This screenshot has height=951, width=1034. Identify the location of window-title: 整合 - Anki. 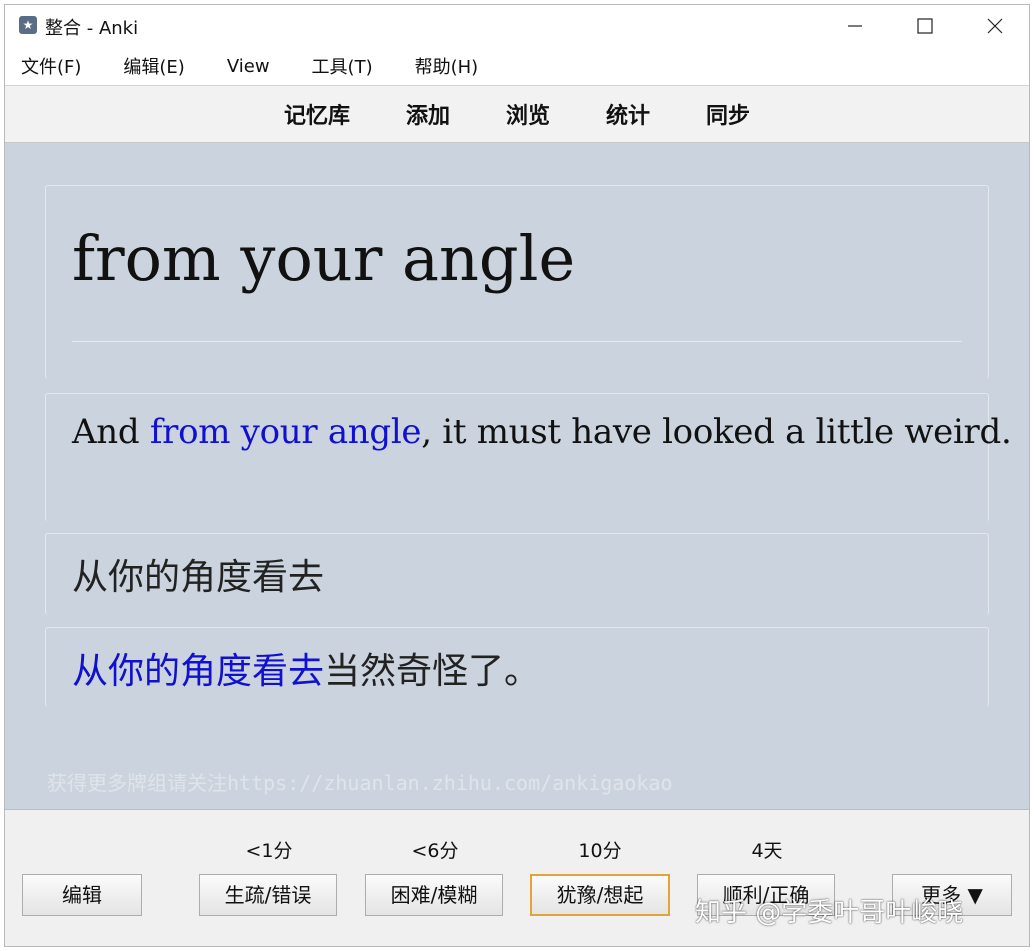
(92, 28).